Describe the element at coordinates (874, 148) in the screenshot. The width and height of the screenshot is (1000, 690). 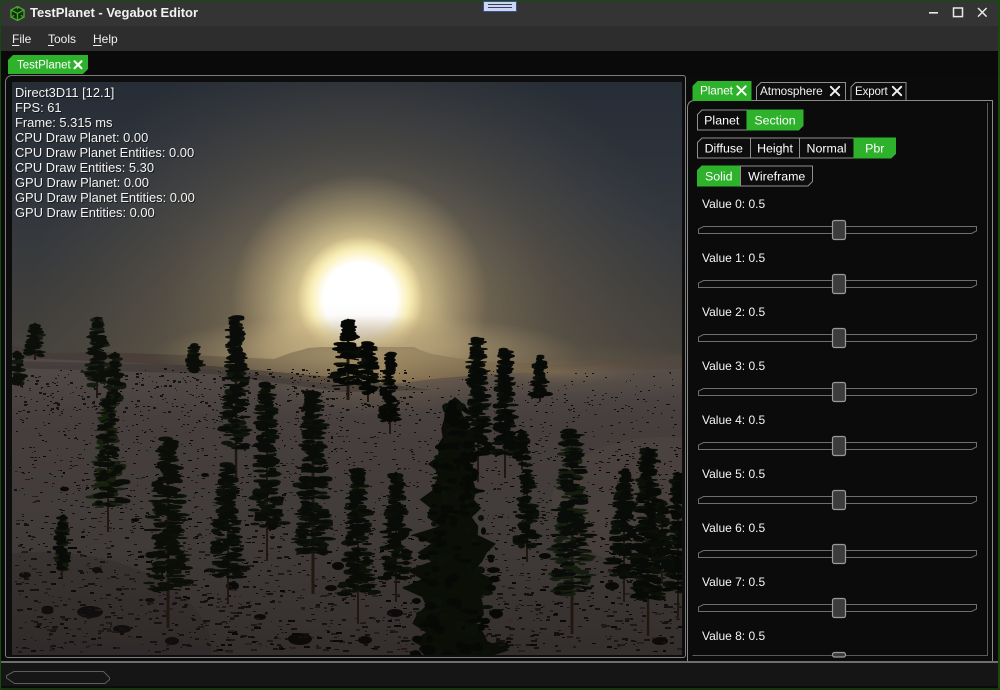
I see `svg-text: Pbr` at that location.